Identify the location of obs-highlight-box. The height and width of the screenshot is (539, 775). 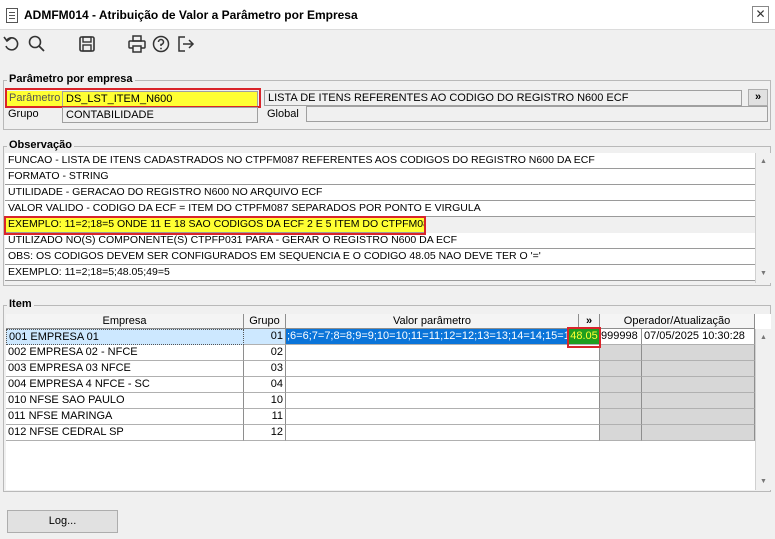
(215, 225).